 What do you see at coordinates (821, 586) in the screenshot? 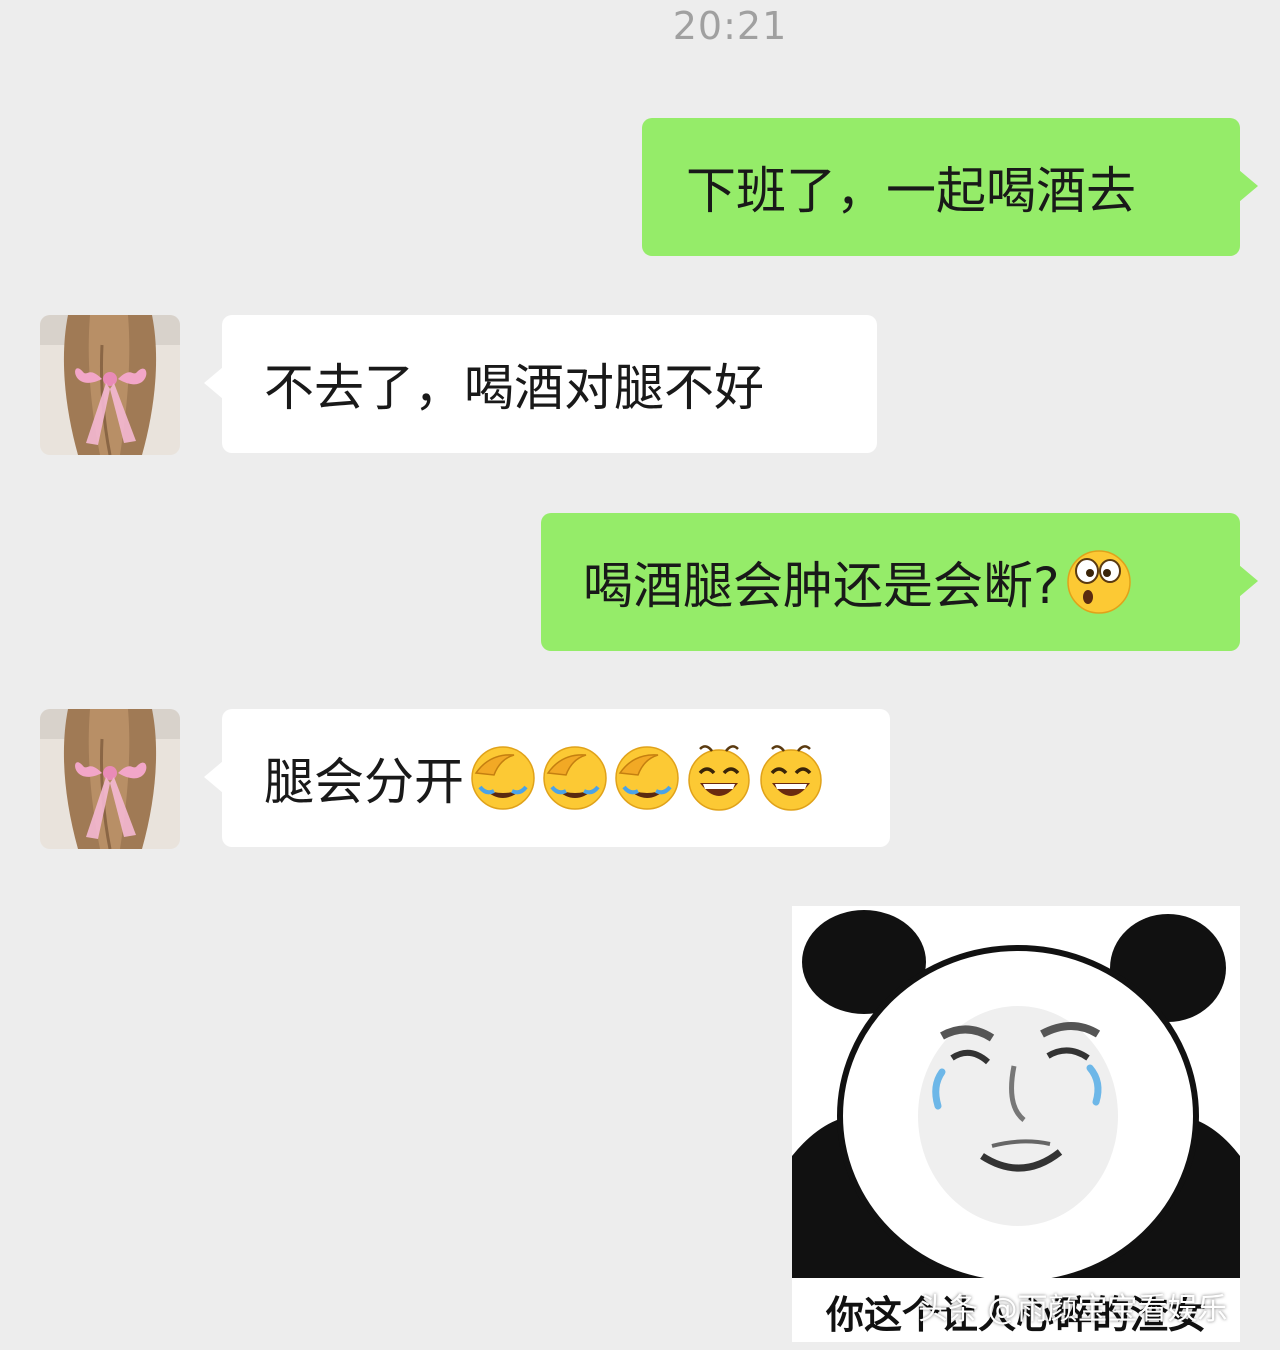
I see `message-text: 喝酒腿会肿还是会断?` at bounding box center [821, 586].